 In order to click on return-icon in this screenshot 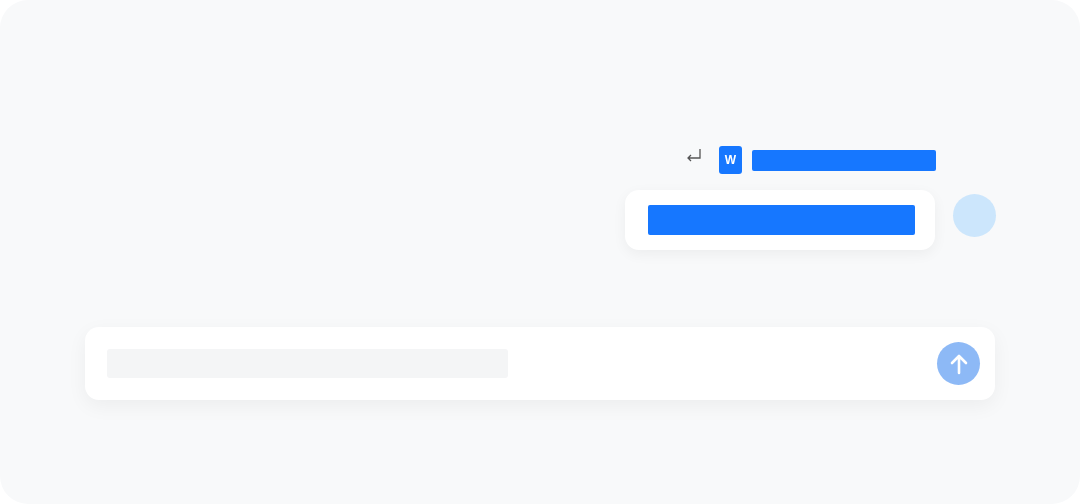, I will do `click(694, 155)`.